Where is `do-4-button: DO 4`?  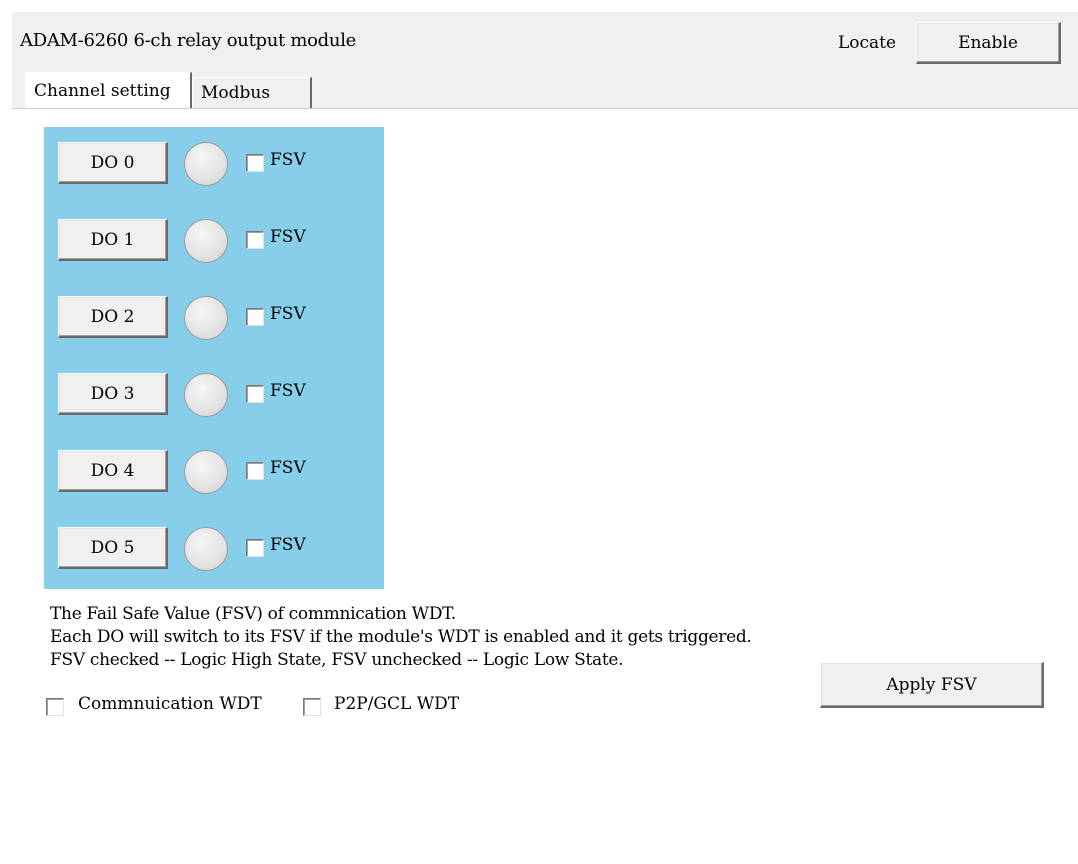 do-4-button: DO 4 is located at coordinates (113, 471).